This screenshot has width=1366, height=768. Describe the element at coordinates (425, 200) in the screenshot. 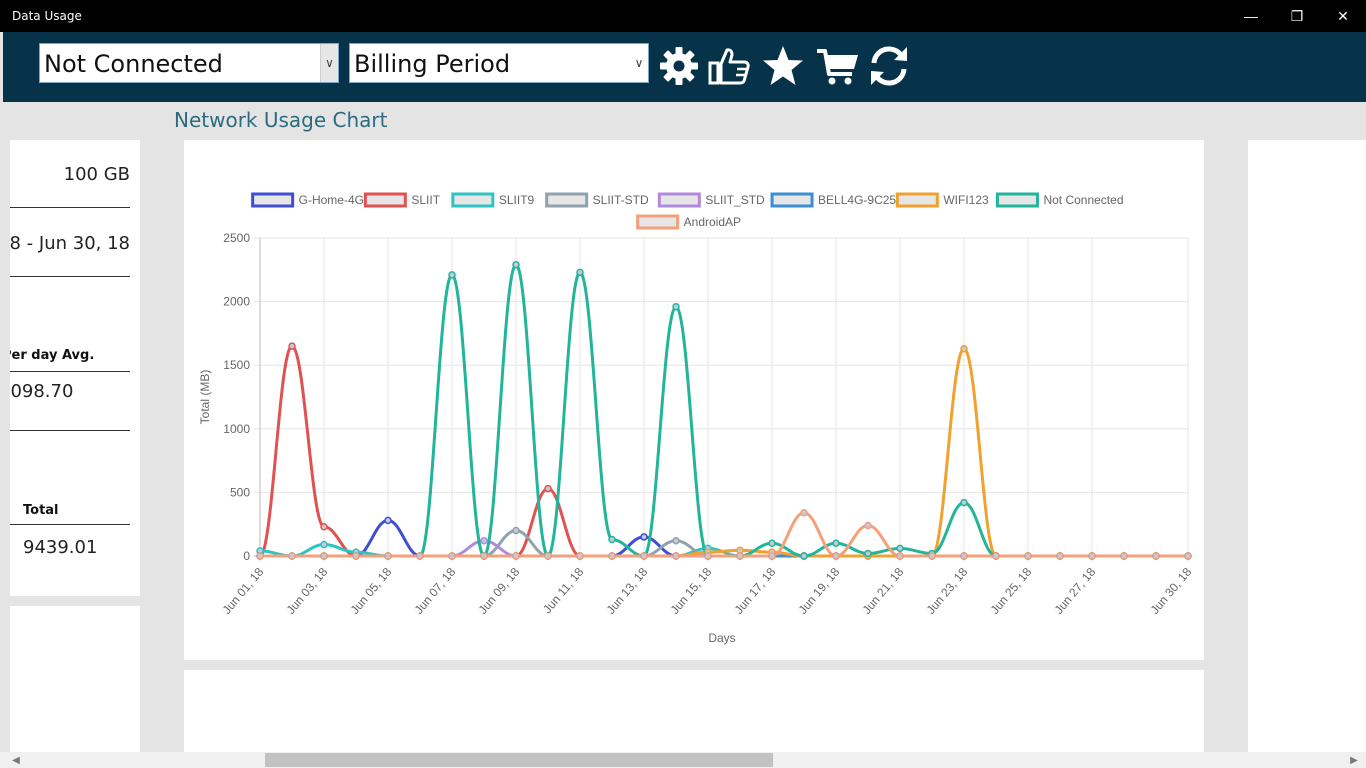

I see `legend-label: SLIIT` at that location.